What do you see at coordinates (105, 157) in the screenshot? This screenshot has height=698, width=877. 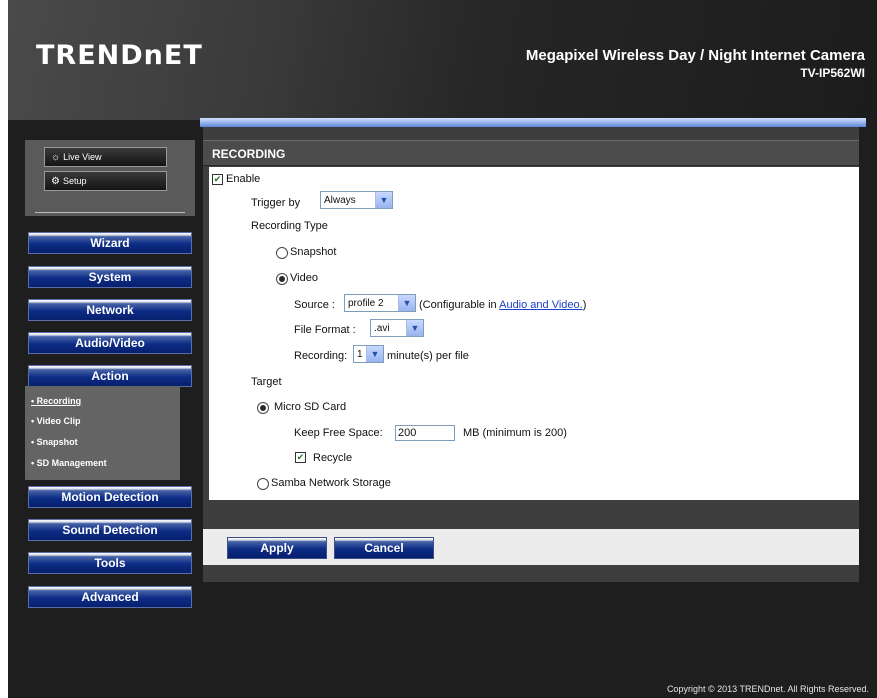 I see `live-view-button: ☼ Live View` at bounding box center [105, 157].